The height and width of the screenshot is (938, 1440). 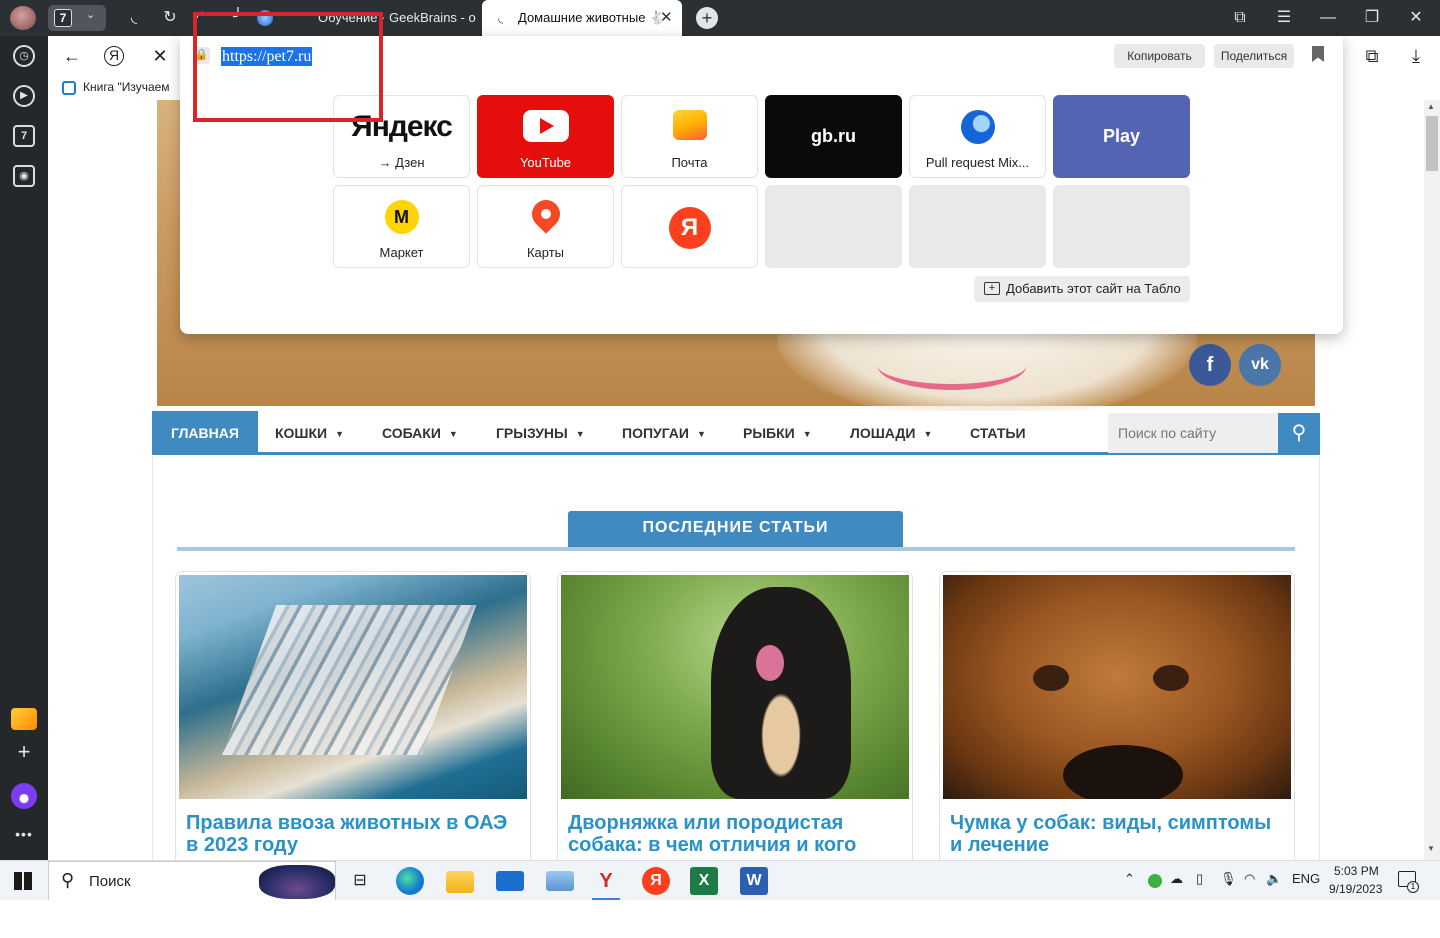 I want to click on menu-item-horses: ЛОШАДИ ▼, so click(x=891, y=433).